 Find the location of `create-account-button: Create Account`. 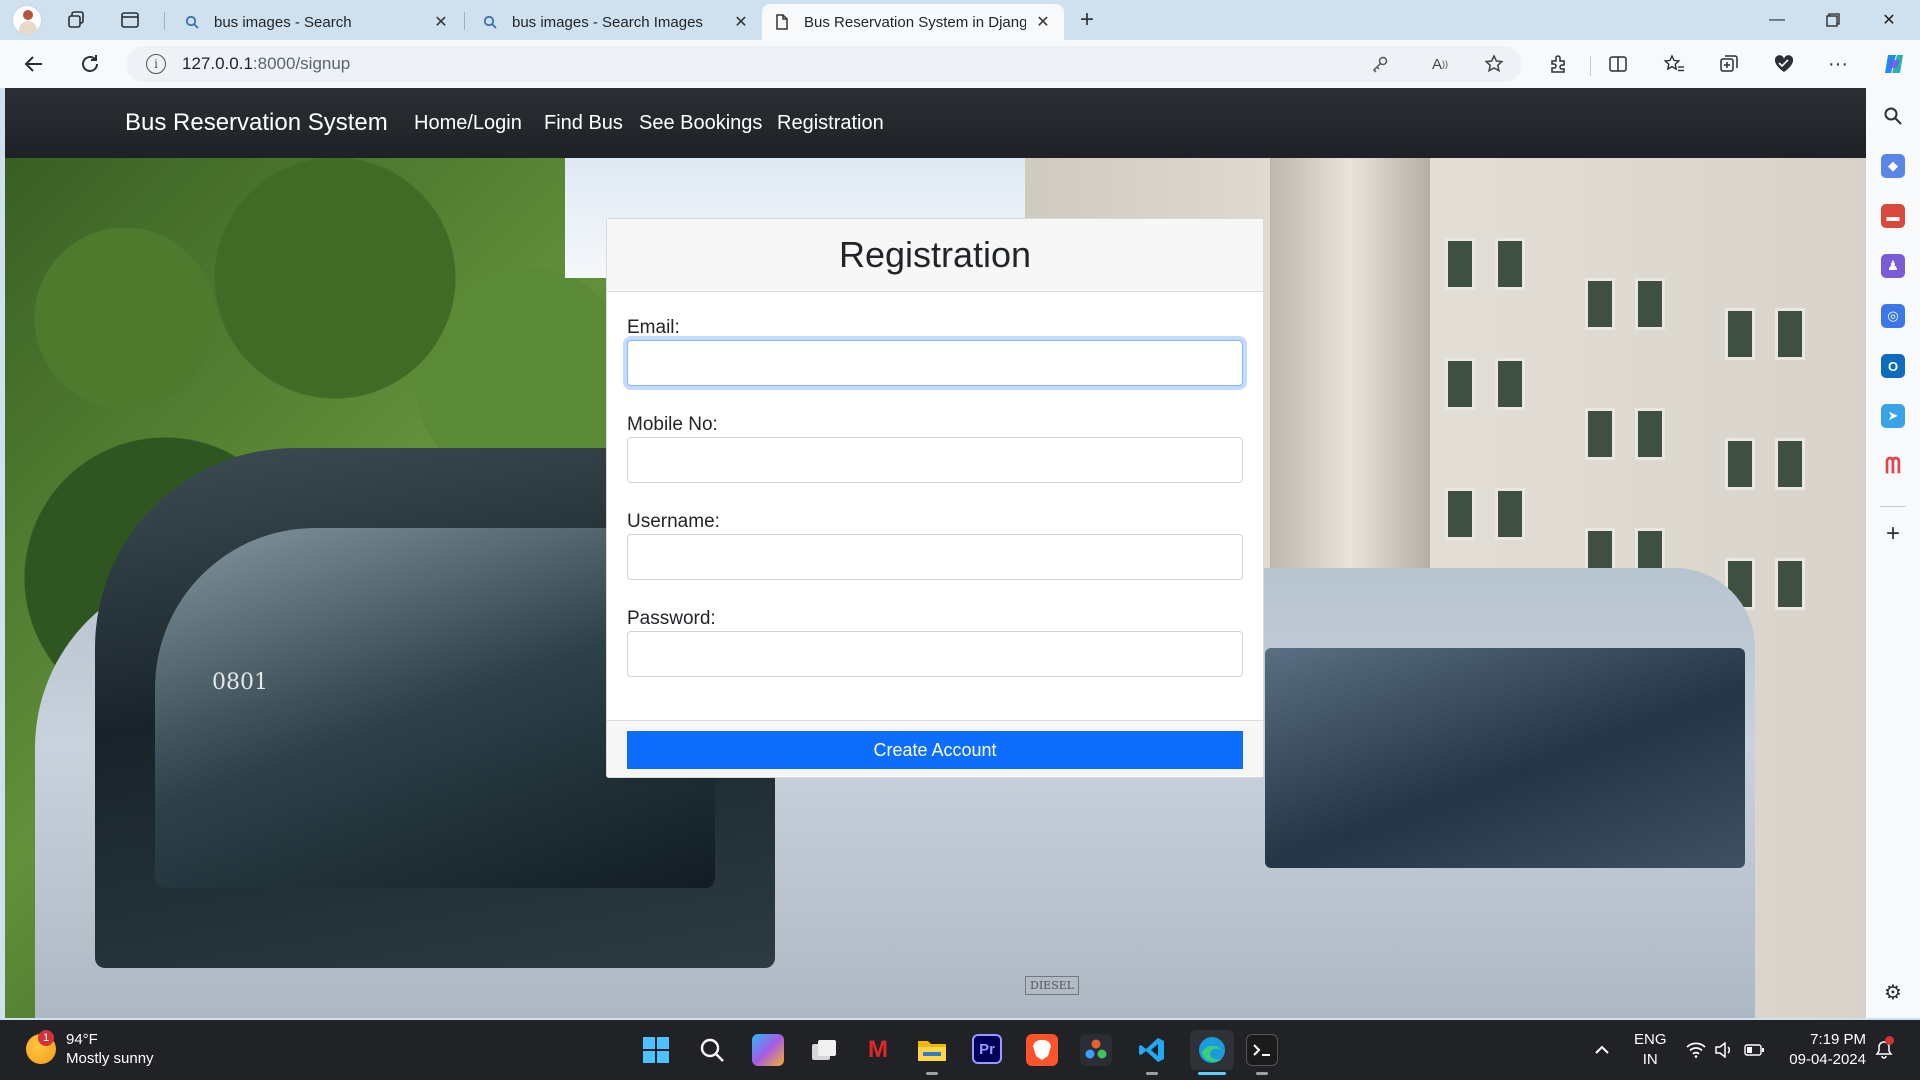

create-account-button: Create Account is located at coordinates (935, 750).